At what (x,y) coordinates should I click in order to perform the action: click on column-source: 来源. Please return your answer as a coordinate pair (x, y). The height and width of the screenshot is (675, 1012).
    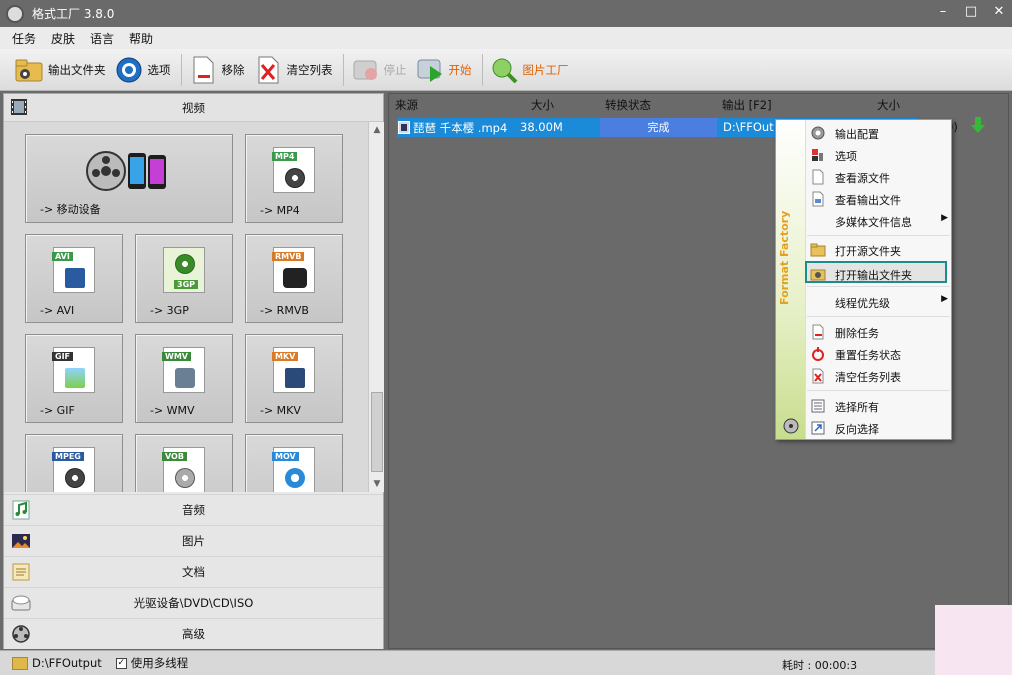
    Looking at the image, I should click on (406, 105).